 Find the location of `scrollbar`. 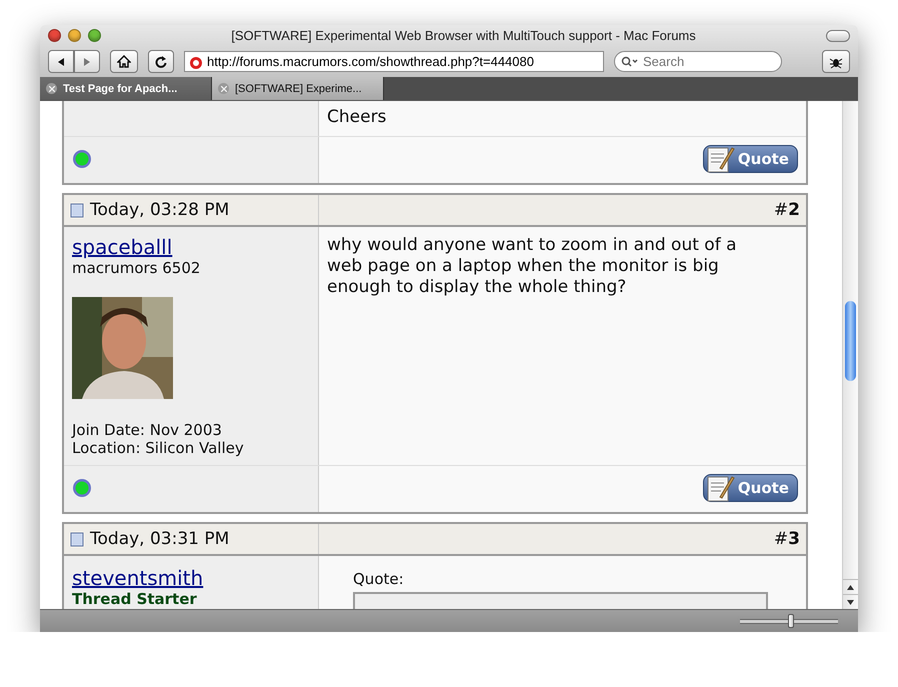

scrollbar is located at coordinates (850, 355).